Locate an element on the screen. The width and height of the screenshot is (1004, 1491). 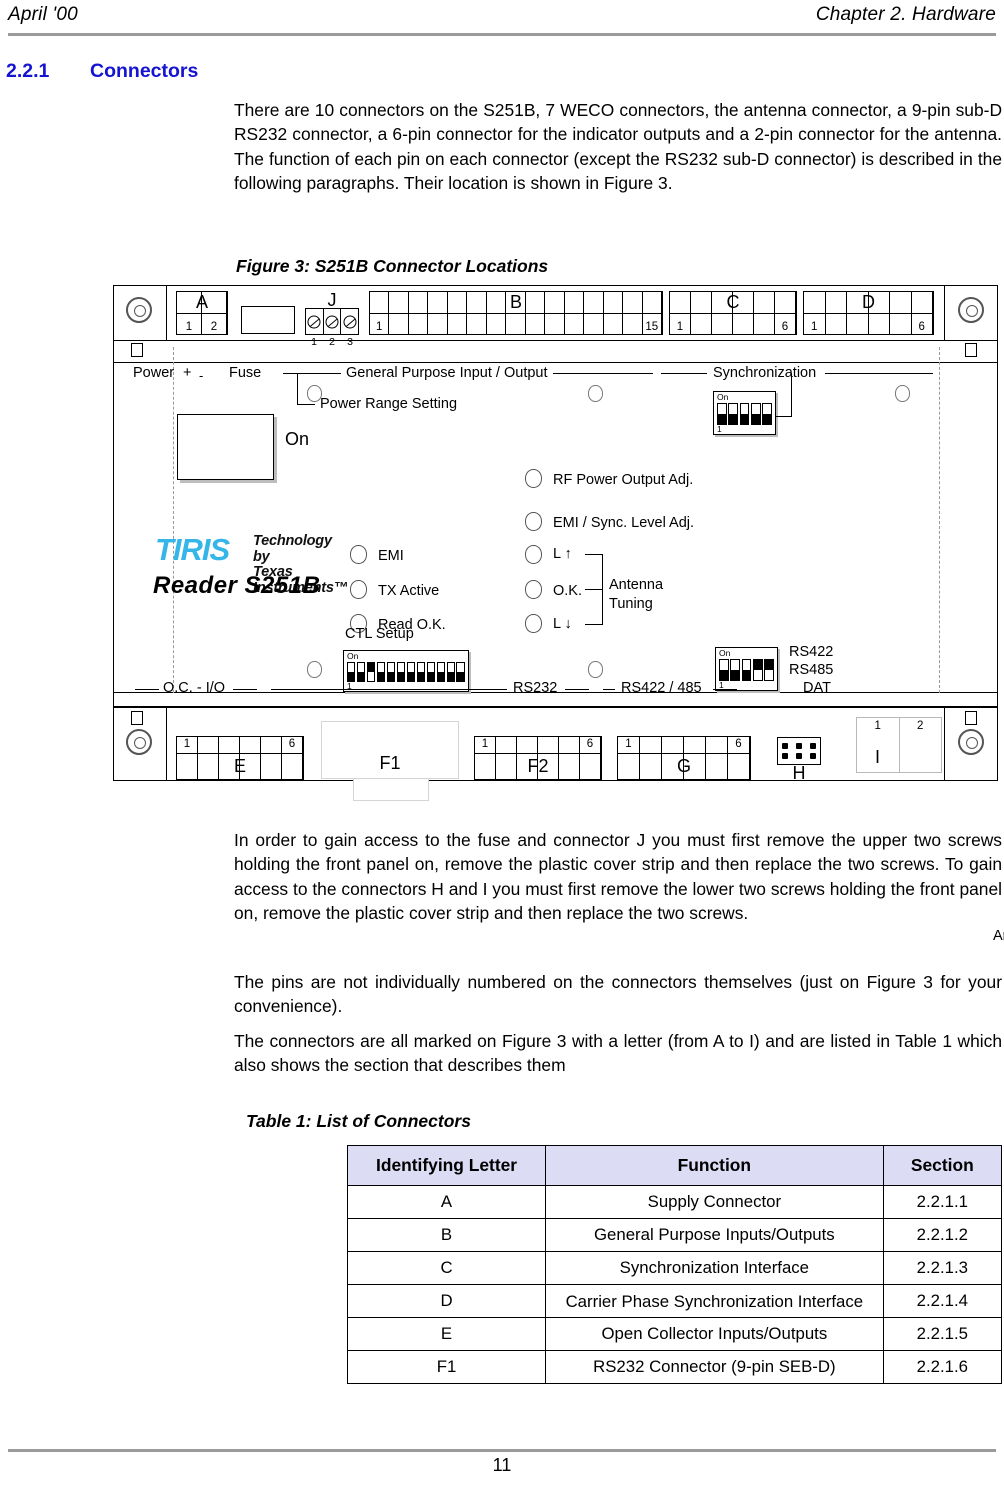
connector-g-letter: G is located at coordinates (683, 766).